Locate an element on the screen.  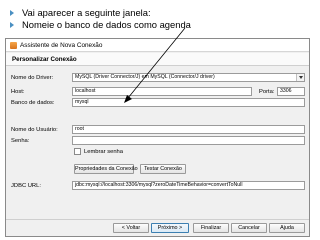
remember-password-label: Lembrar senha is located at coordinates (103, 152).